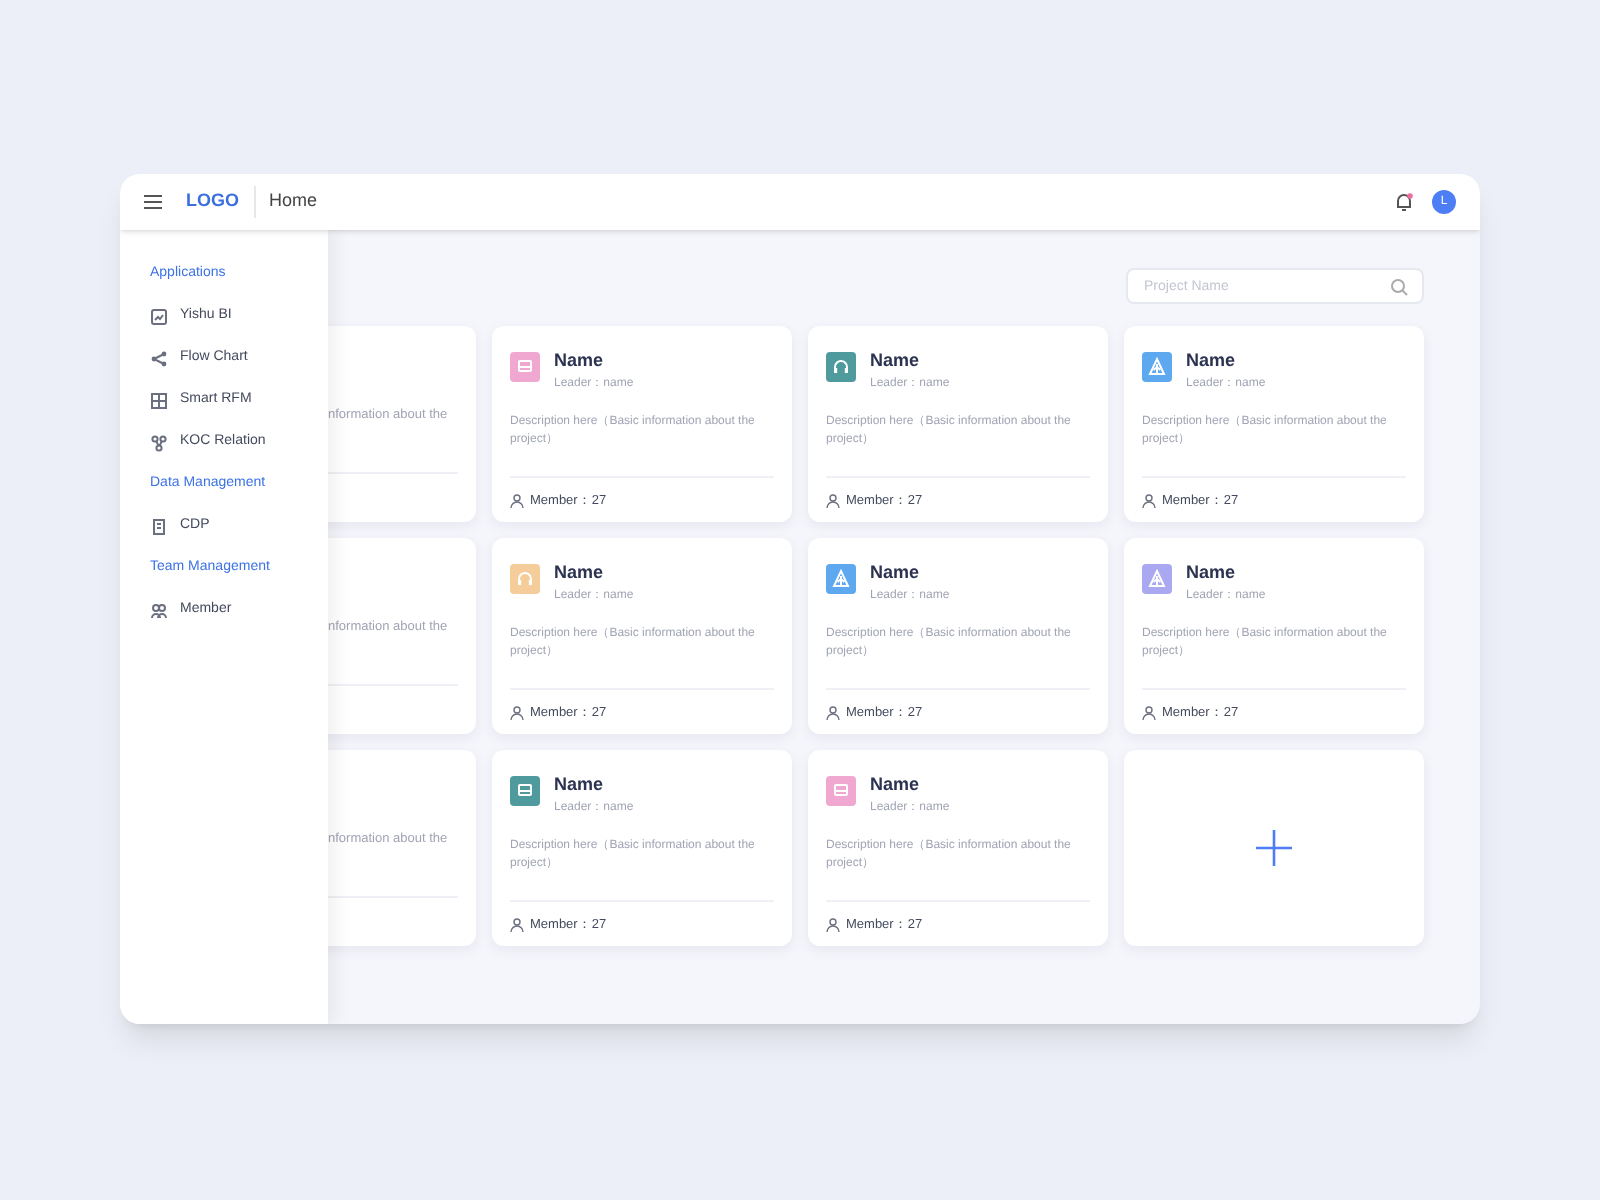 The image size is (1600, 1200). What do you see at coordinates (153, 202) in the screenshot?
I see `menu-icon` at bounding box center [153, 202].